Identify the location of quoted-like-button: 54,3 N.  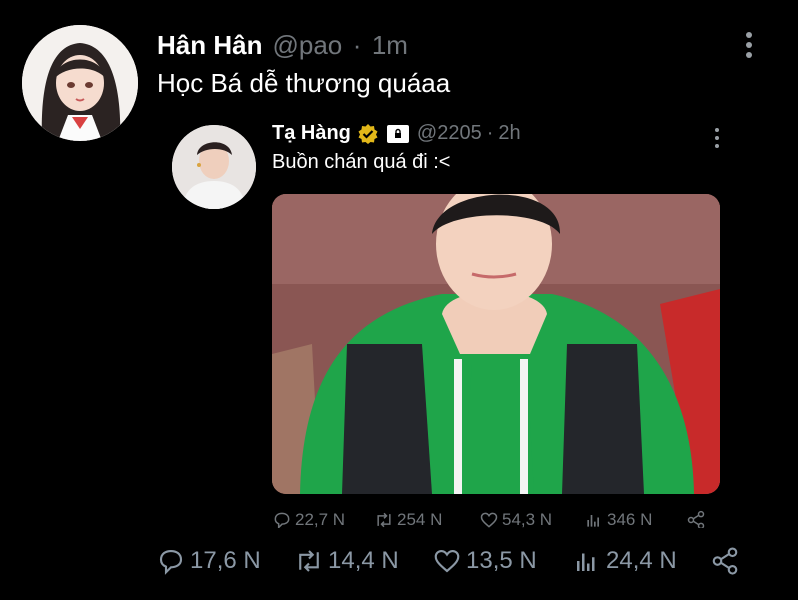
(515, 519).